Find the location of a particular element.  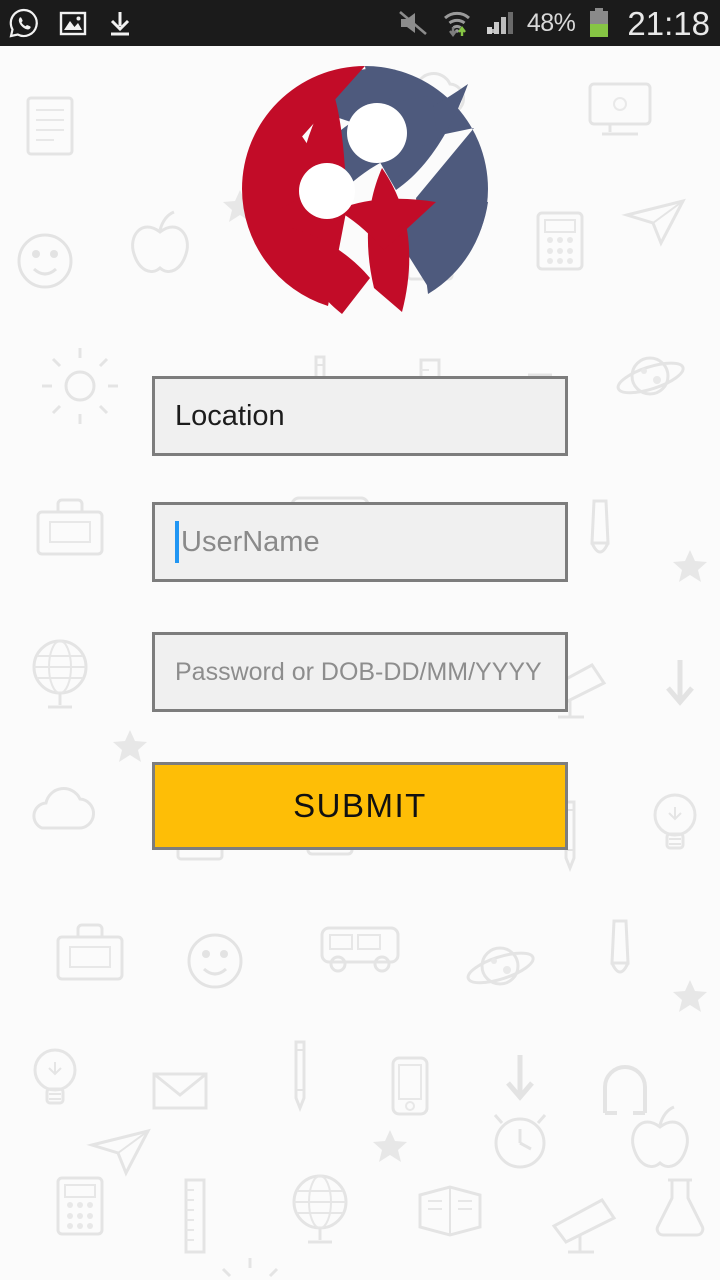

whatsapp-icon is located at coordinates (23, 23).